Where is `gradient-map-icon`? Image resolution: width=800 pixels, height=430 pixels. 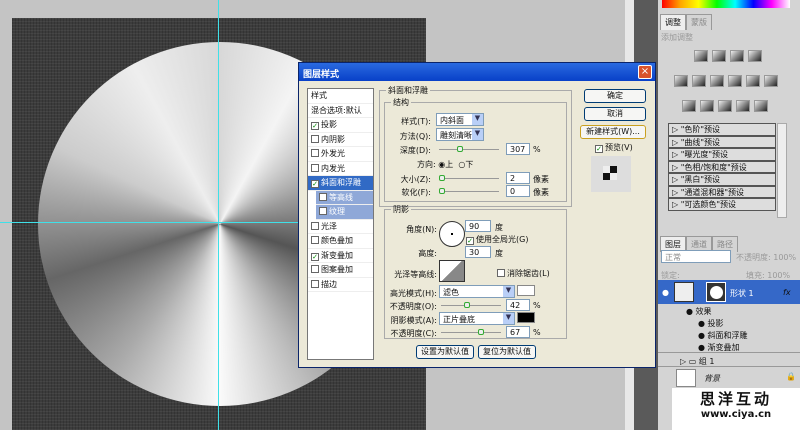
gradient-map-icon is located at coordinates (743, 106).